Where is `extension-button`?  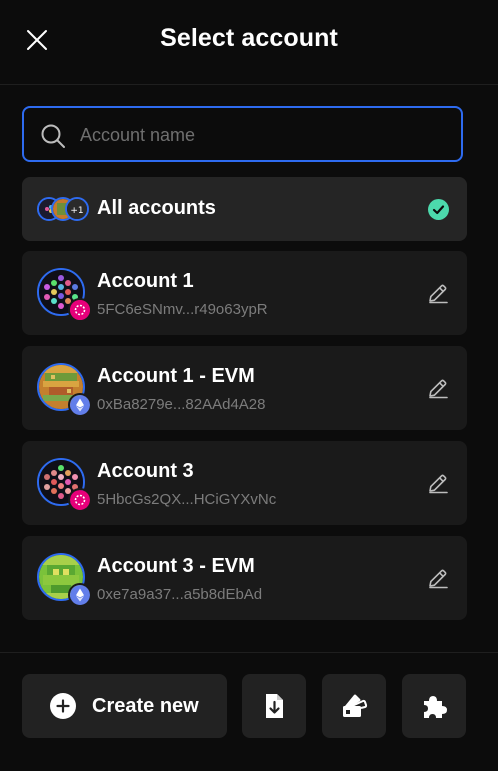 extension-button is located at coordinates (434, 706).